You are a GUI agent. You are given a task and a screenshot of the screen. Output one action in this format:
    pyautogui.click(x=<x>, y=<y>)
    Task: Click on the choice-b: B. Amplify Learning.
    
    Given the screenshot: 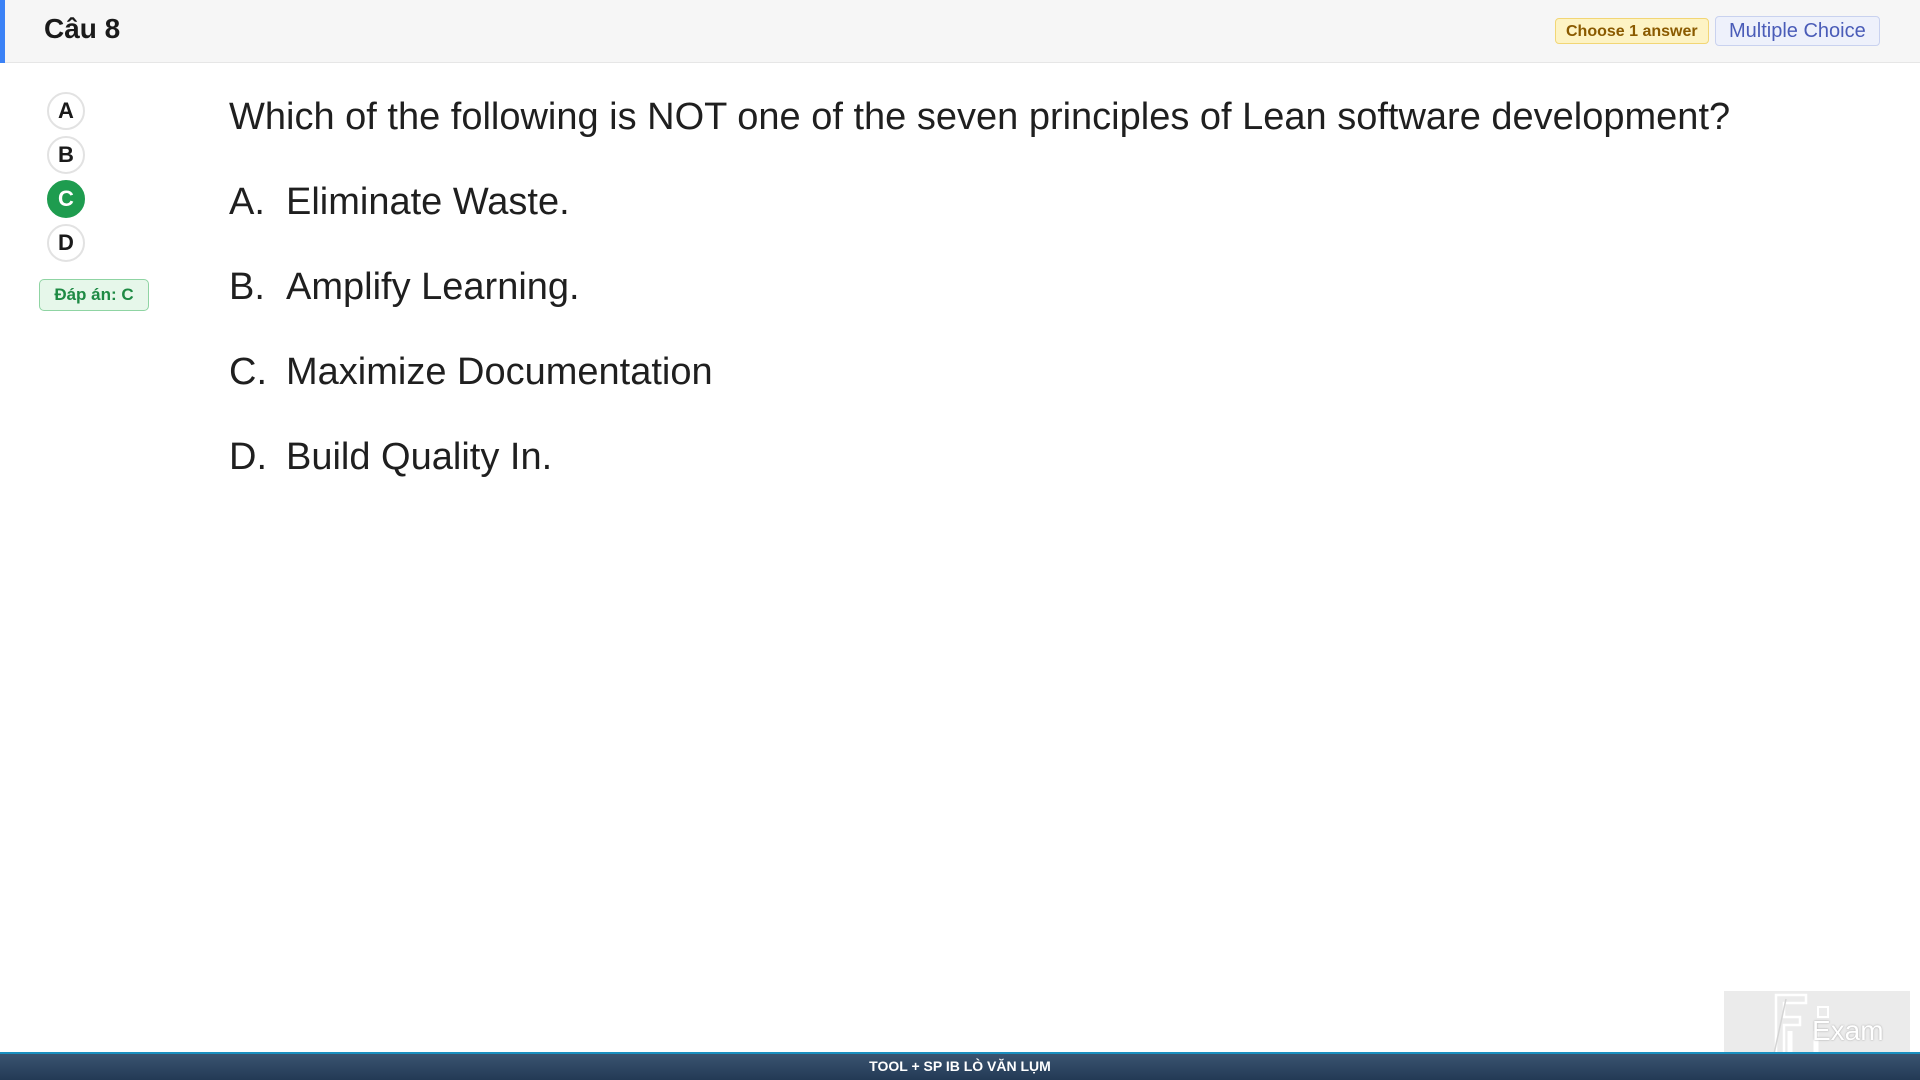 What is the action you would take?
    pyautogui.click(x=404, y=287)
    